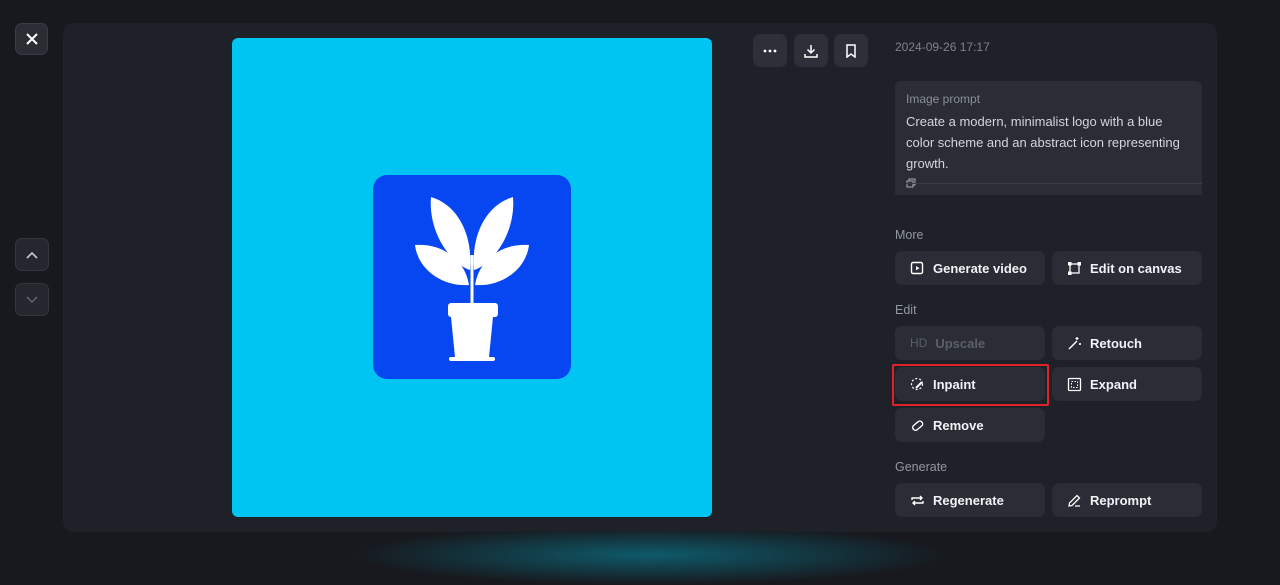  Describe the element at coordinates (1121, 500) in the screenshot. I see `reprompt-label: Reprompt` at that location.